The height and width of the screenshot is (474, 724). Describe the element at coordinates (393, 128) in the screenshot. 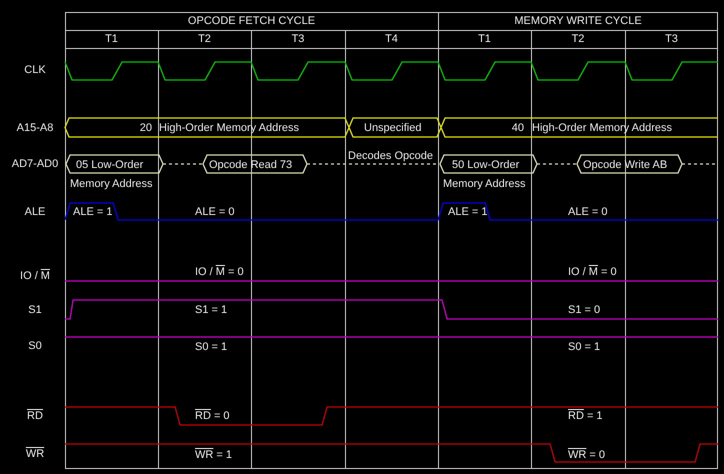

I see `signal-value-label: Unspecified` at that location.